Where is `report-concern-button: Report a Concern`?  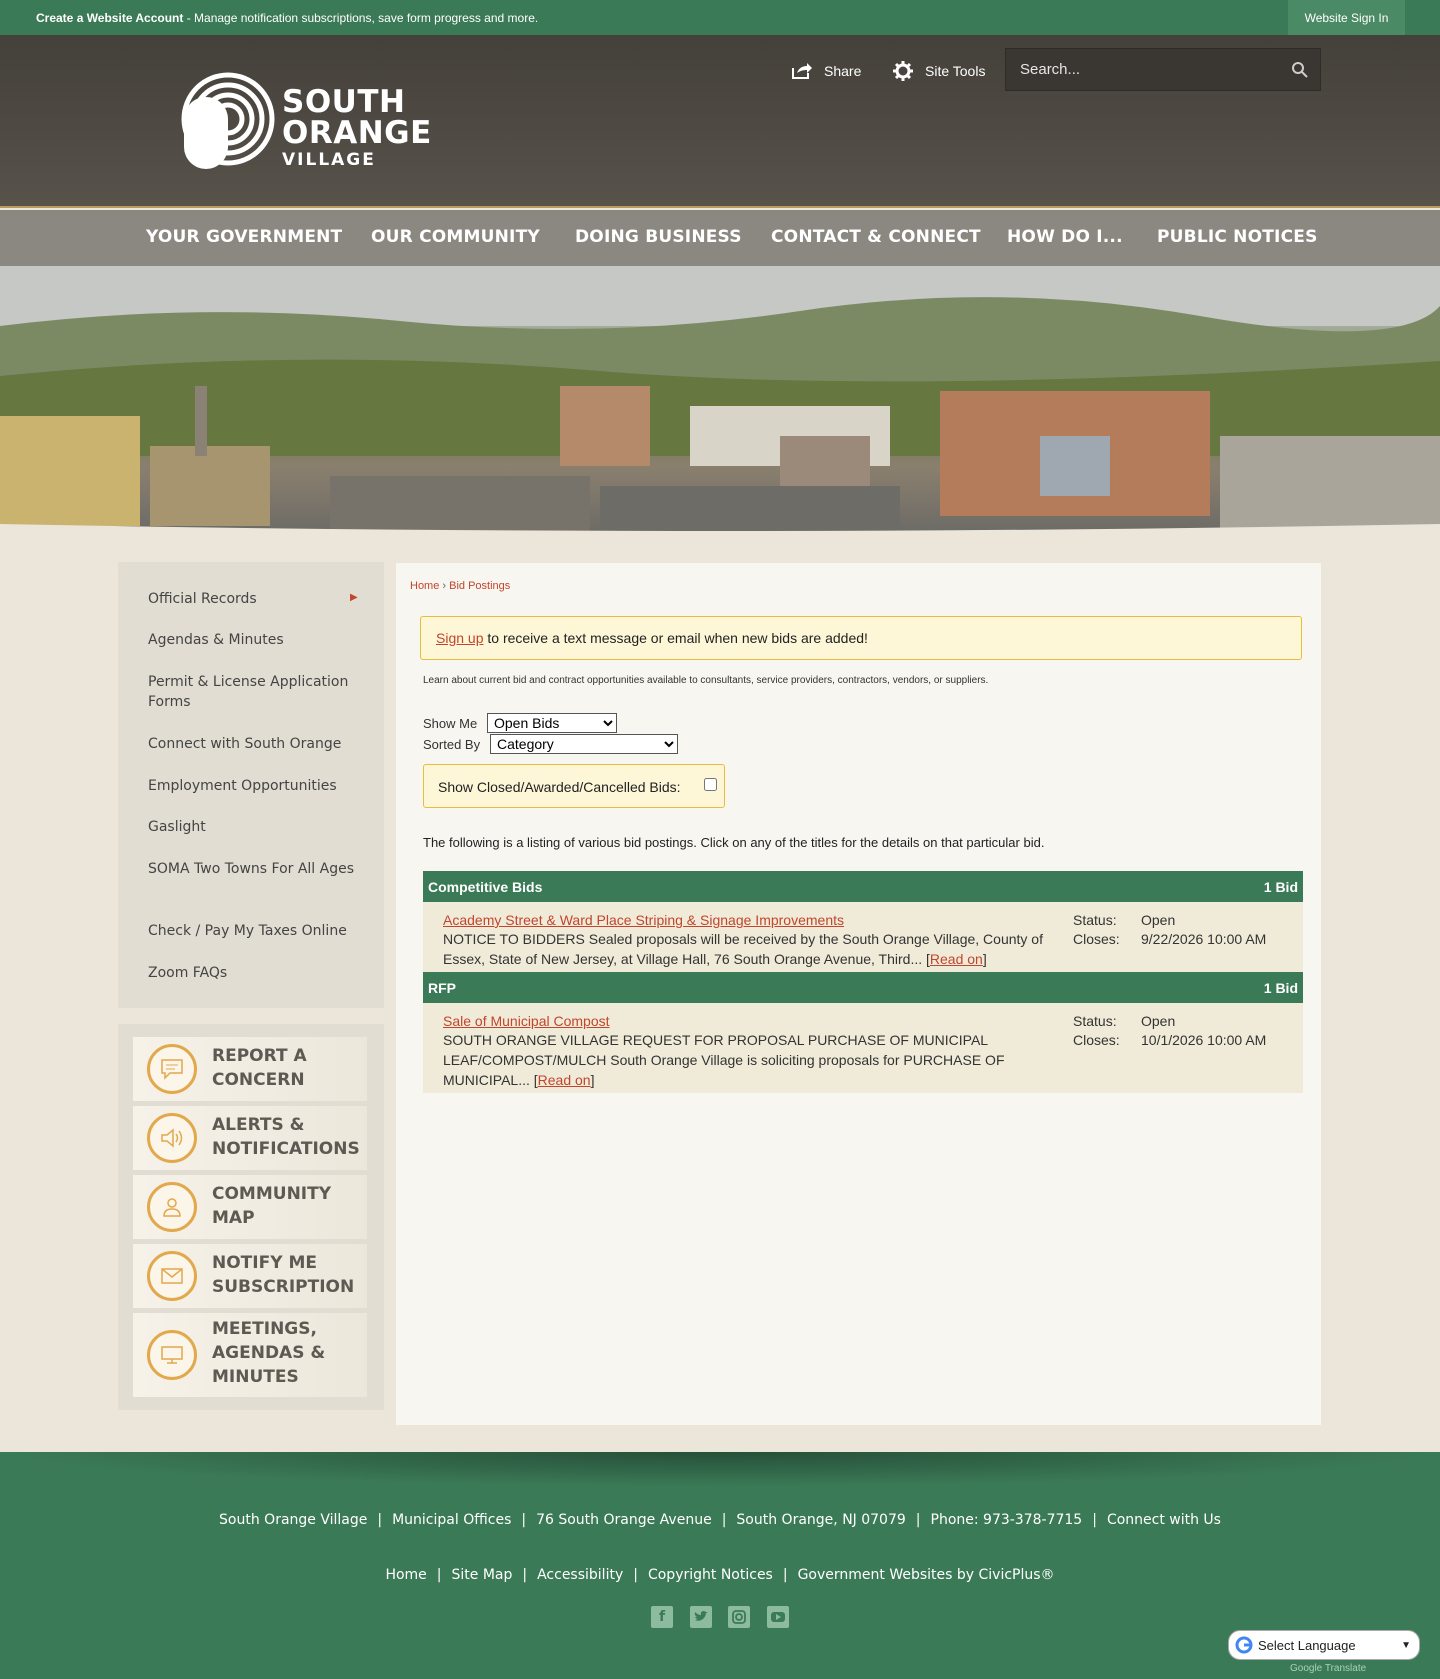 report-concern-button: Report a Concern is located at coordinates (250, 1069).